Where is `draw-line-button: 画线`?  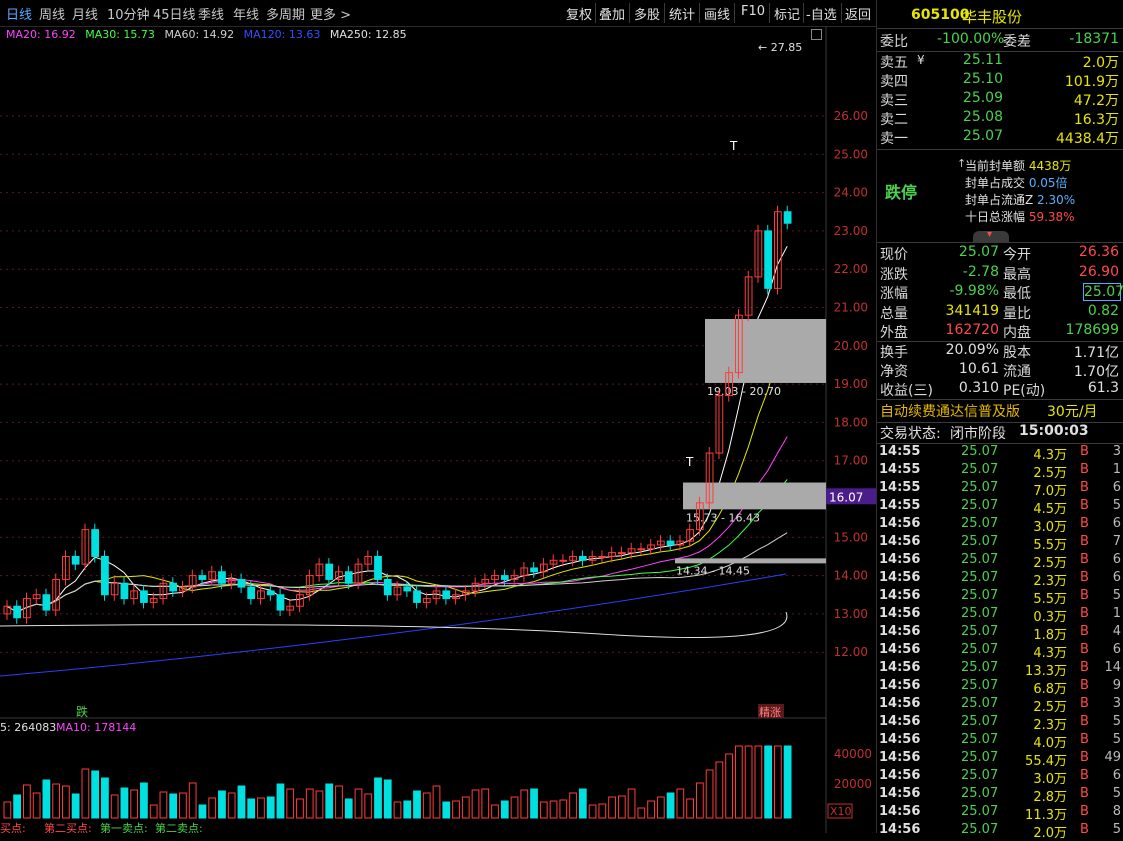
draw-line-button: 画线 is located at coordinates (717, 13).